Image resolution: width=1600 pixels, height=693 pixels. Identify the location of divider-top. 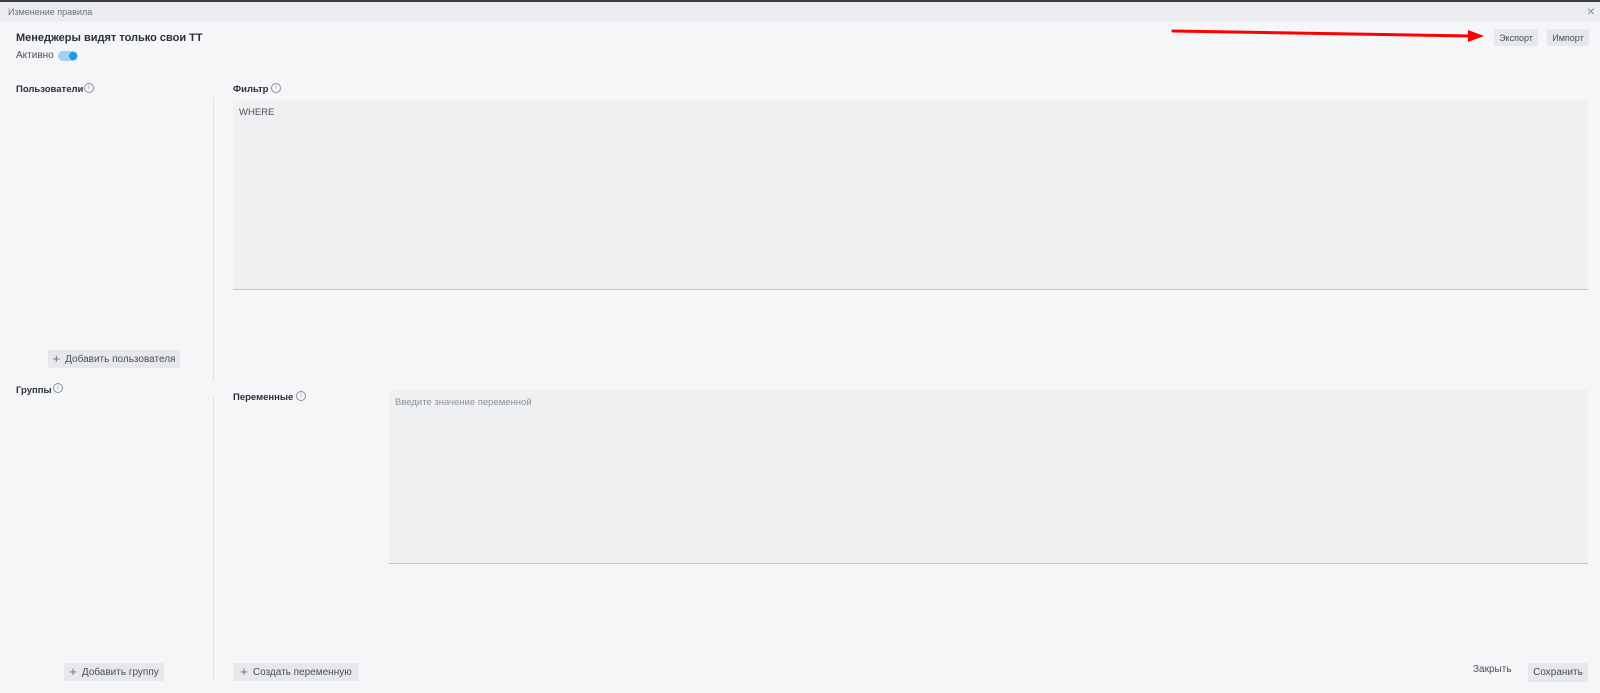
(213, 239).